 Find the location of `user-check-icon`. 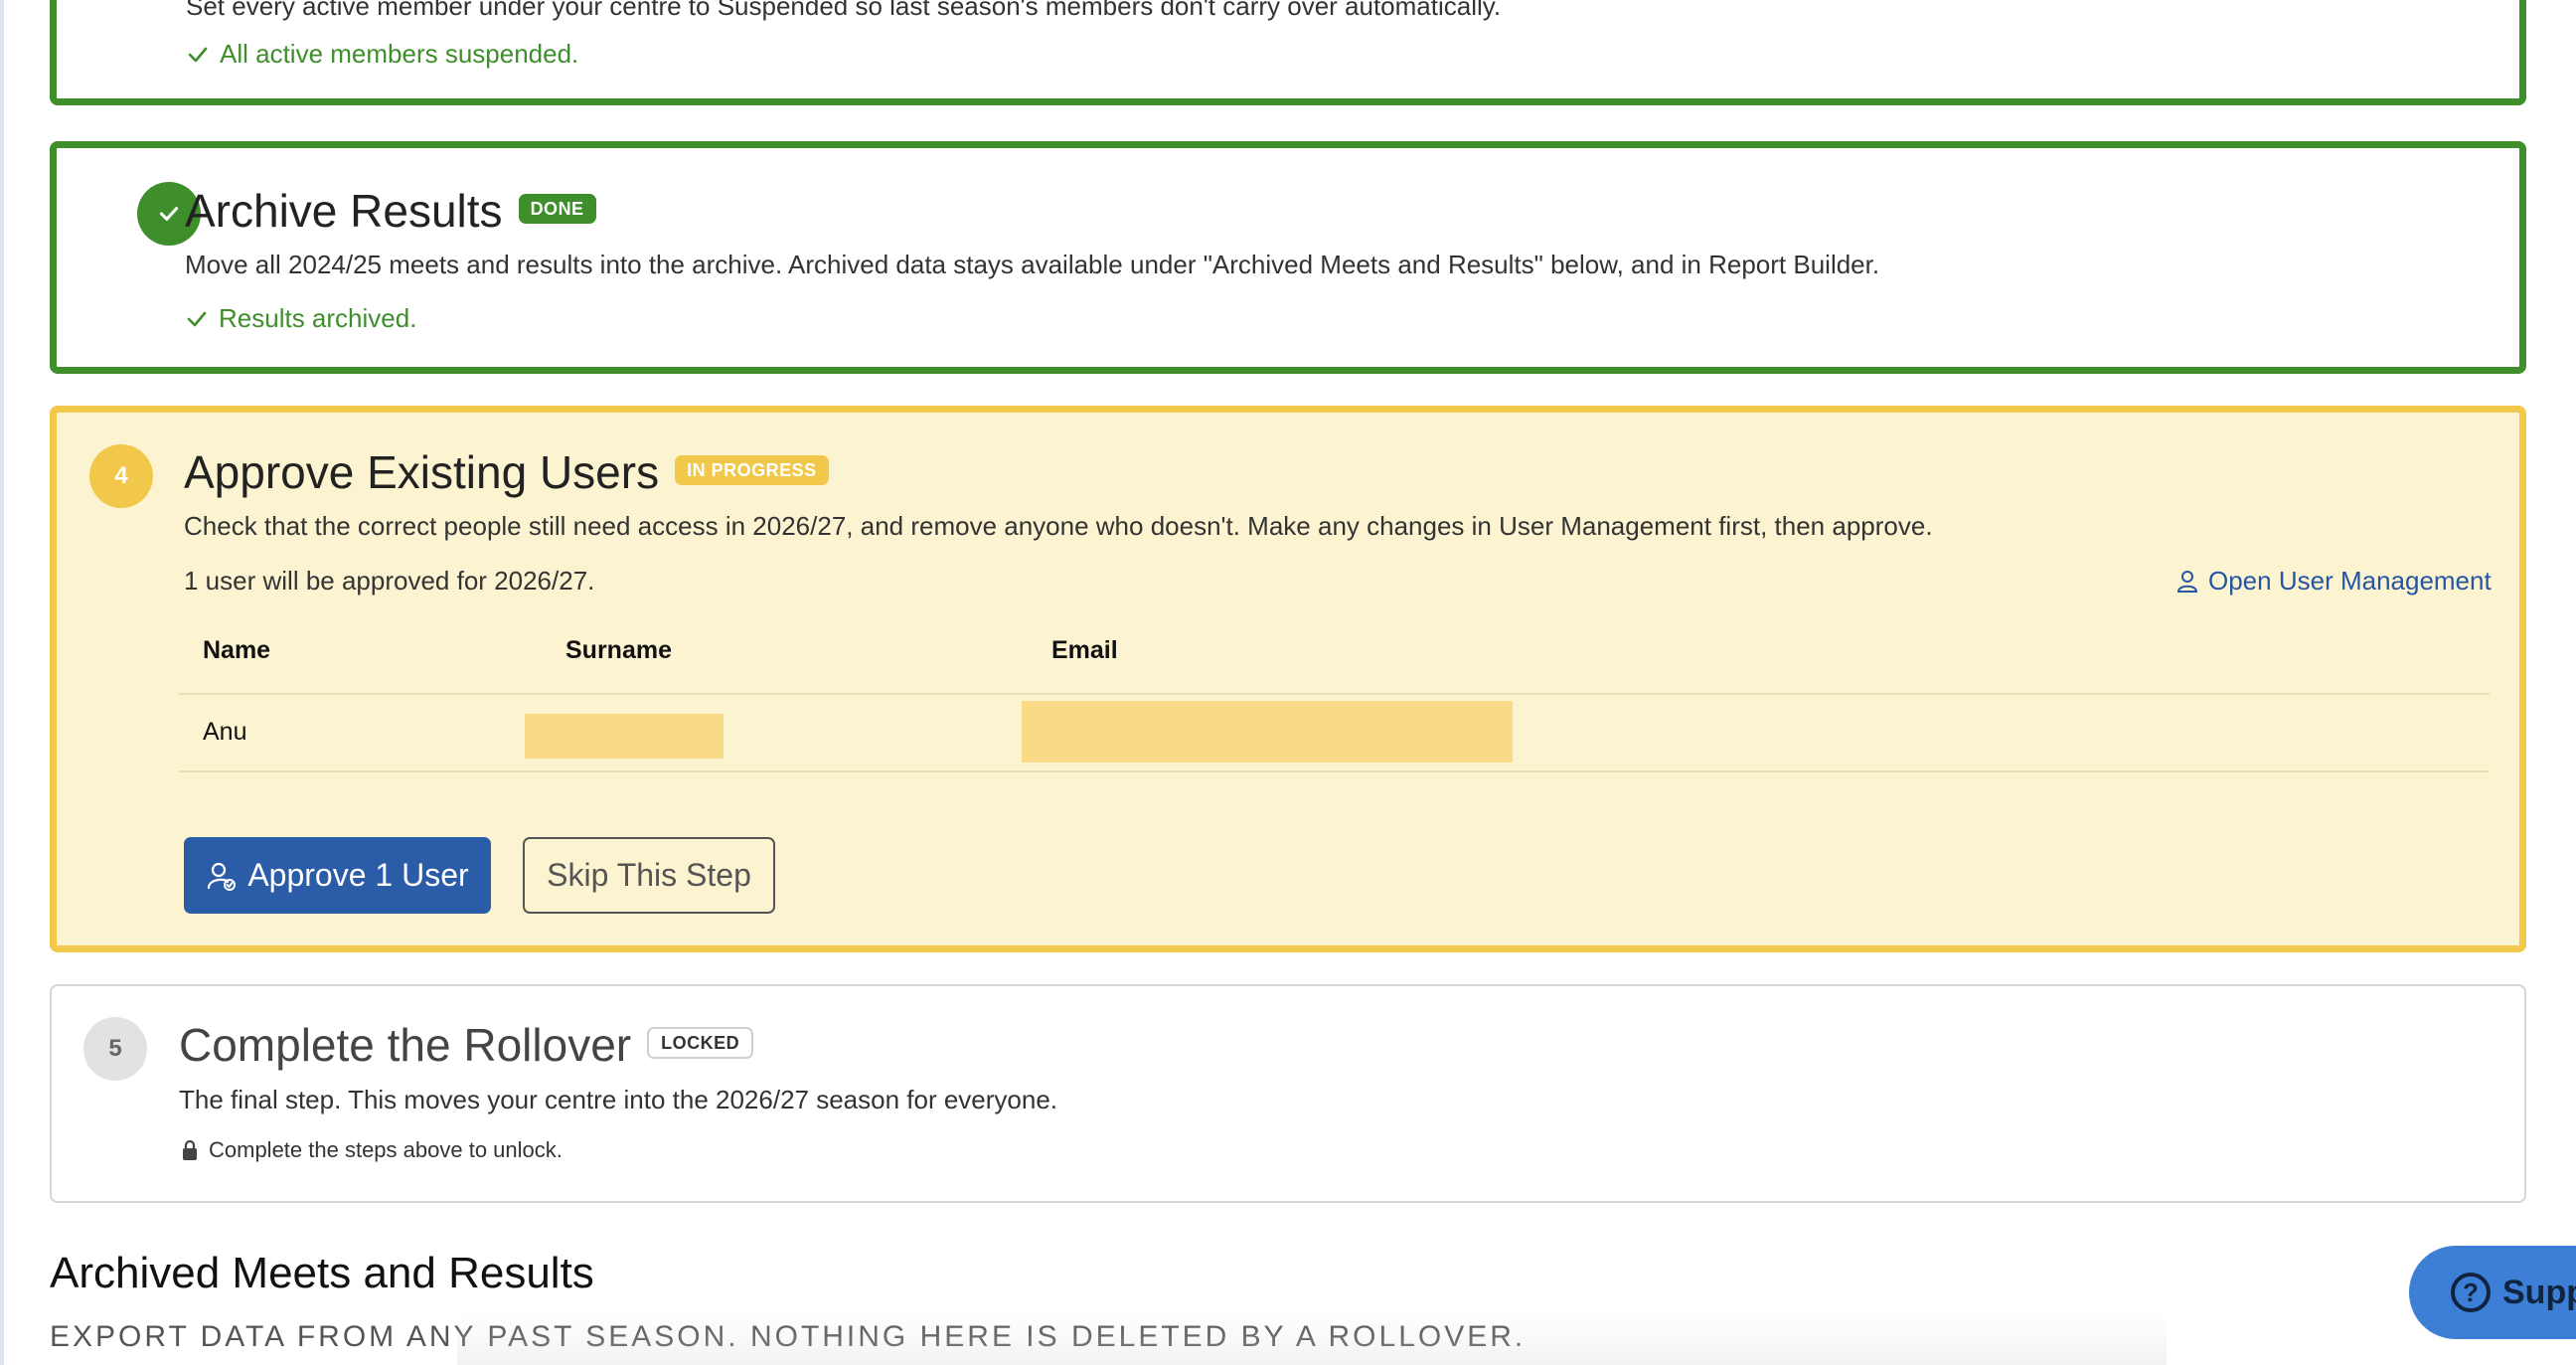

user-check-icon is located at coordinates (222, 876).